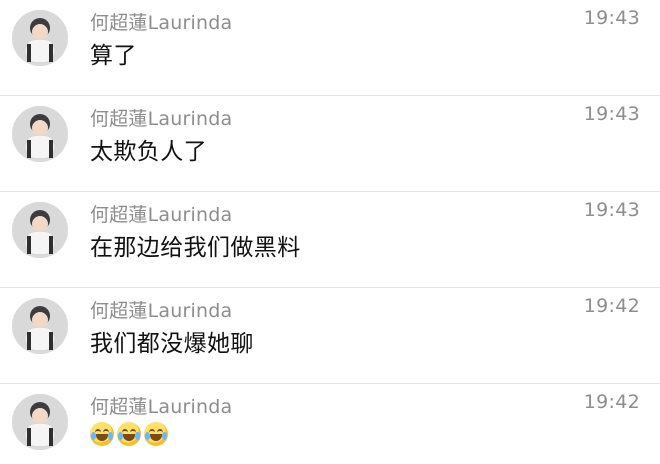 The image size is (660, 464). What do you see at coordinates (195, 248) in the screenshot?
I see `message-preview: 在那边给我们做黑料` at bounding box center [195, 248].